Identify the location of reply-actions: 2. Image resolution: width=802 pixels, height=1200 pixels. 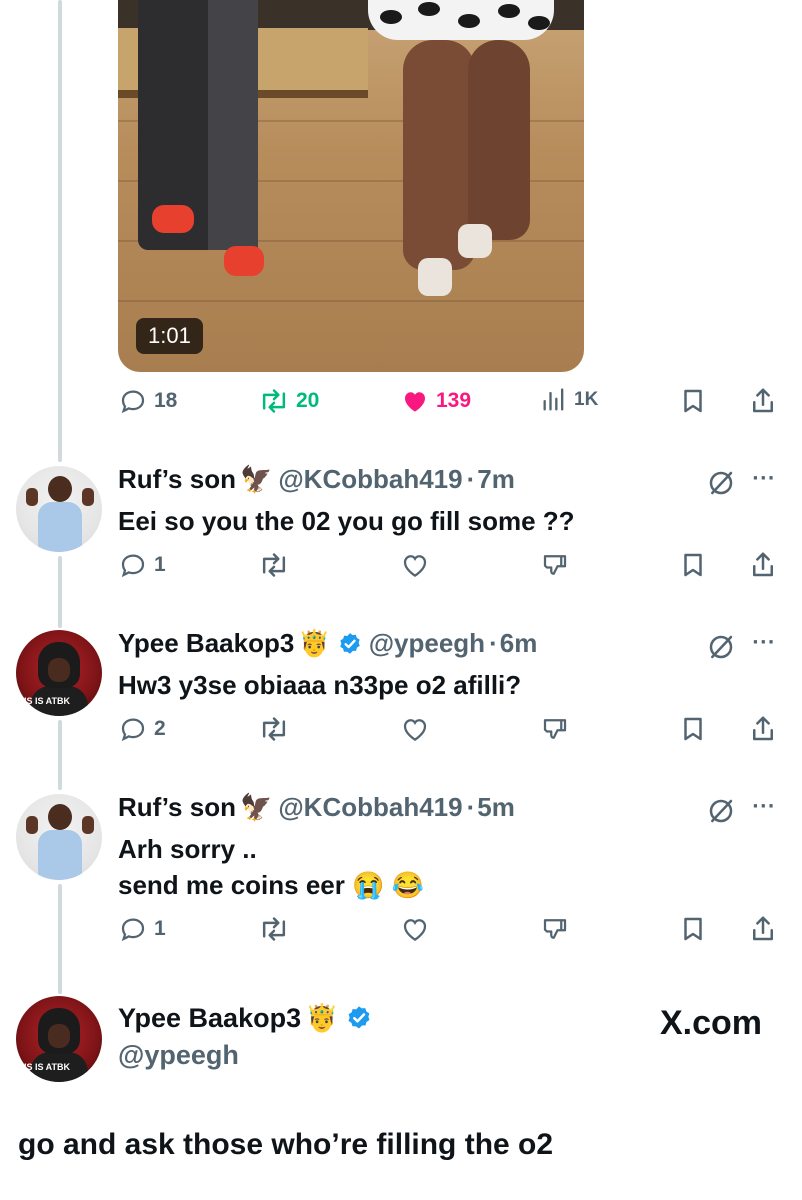
(451, 734).